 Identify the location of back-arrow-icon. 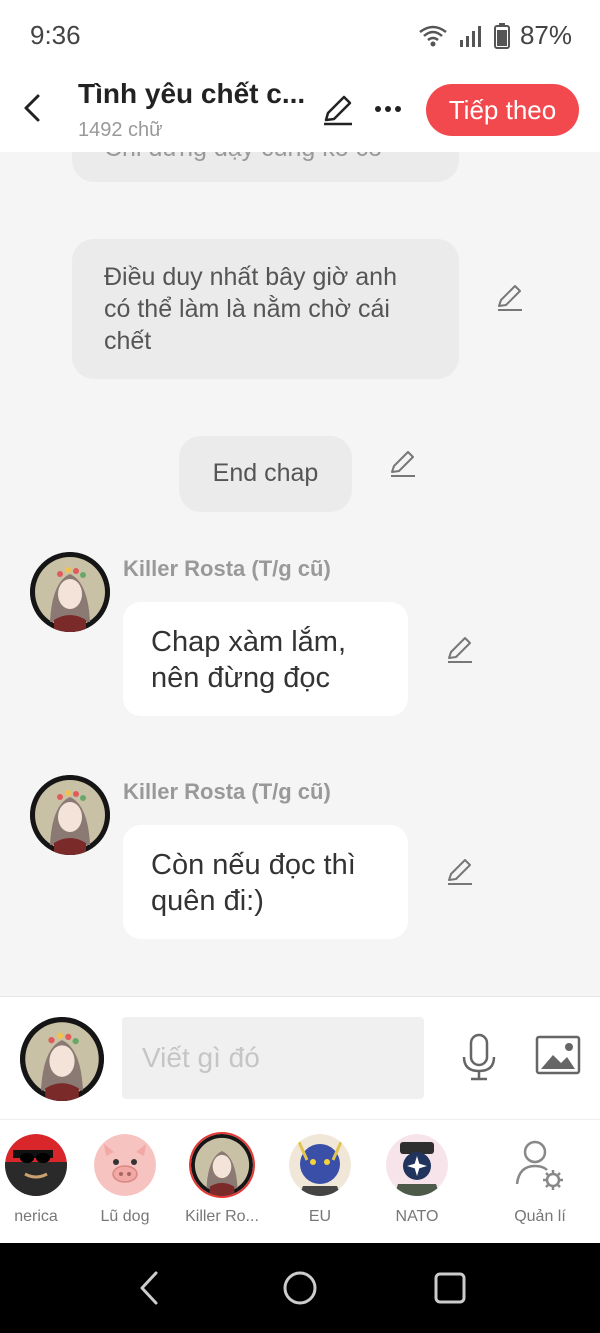
(32, 108).